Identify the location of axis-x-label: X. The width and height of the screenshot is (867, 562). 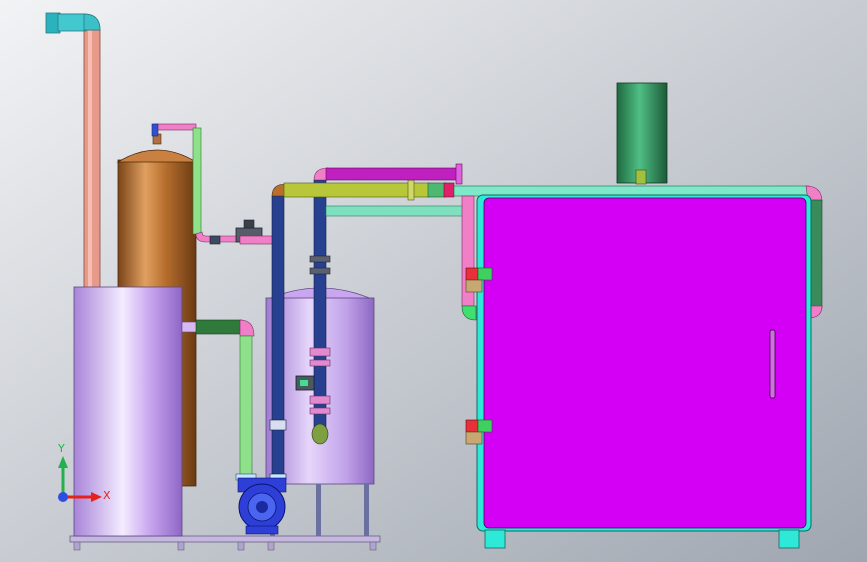
(107, 495).